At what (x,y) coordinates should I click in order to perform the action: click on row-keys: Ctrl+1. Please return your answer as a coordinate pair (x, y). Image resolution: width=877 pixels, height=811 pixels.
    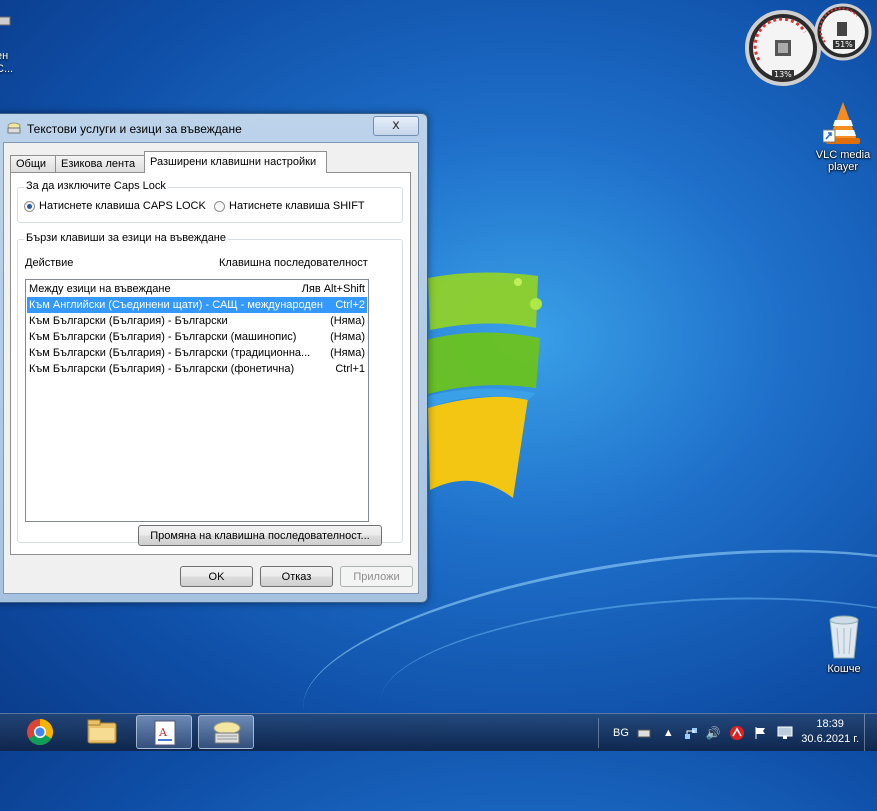
    Looking at the image, I should click on (350, 369).